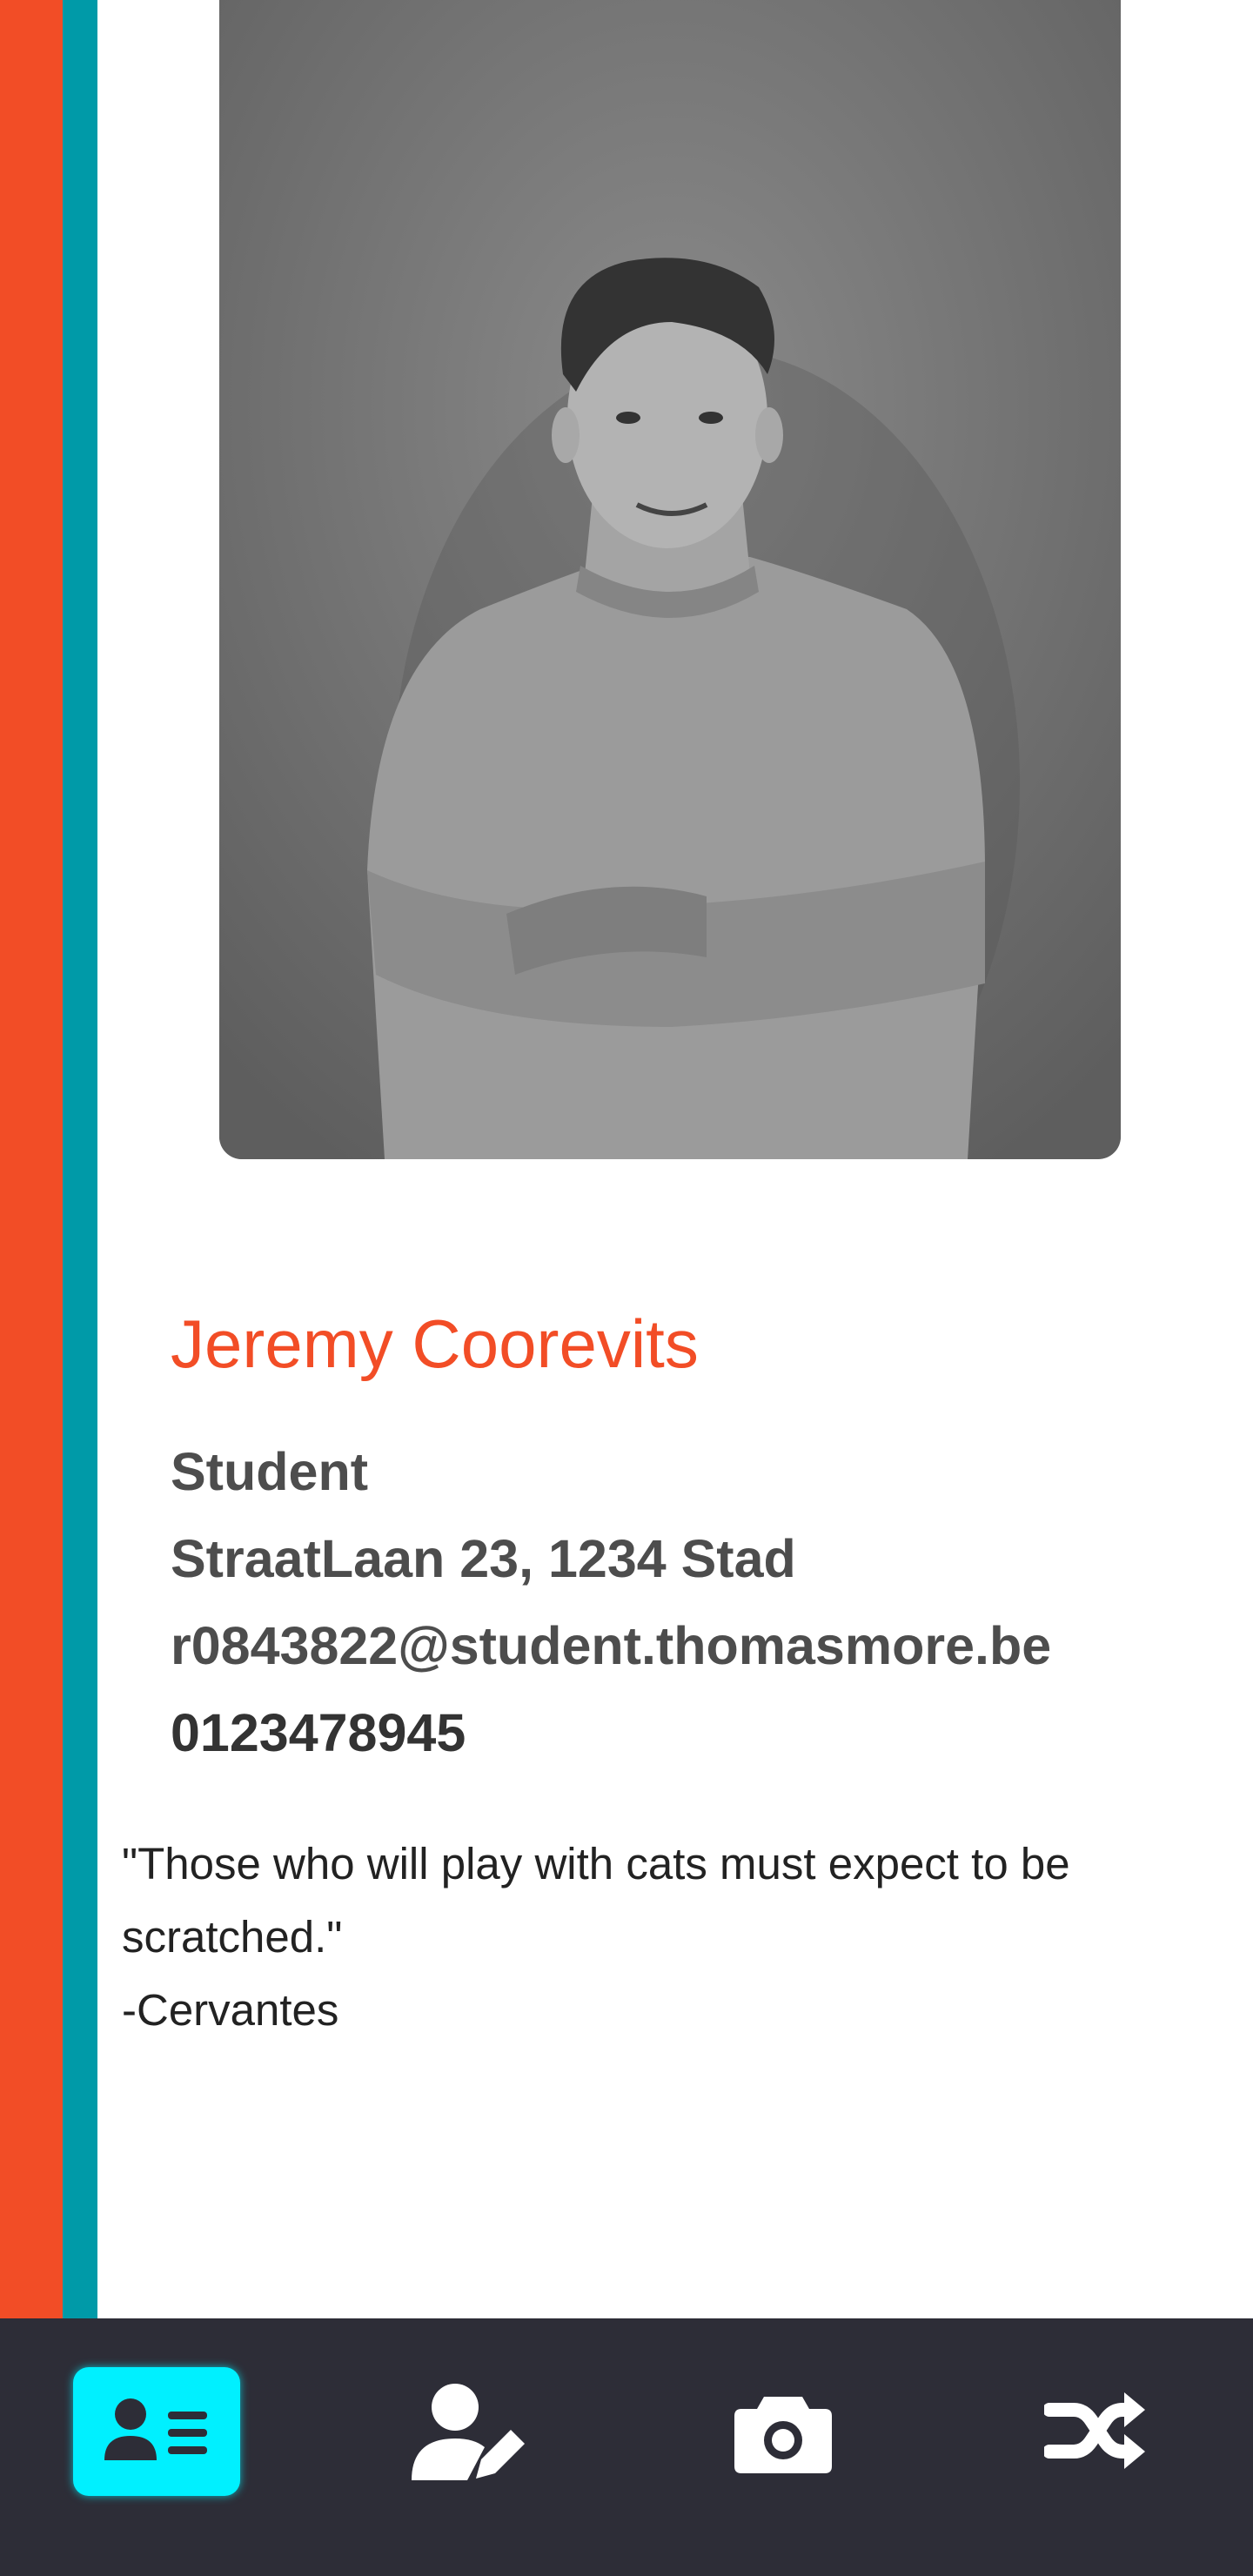  Describe the element at coordinates (435, 1343) in the screenshot. I see `profile-name: Jeremy Coorevits` at that location.